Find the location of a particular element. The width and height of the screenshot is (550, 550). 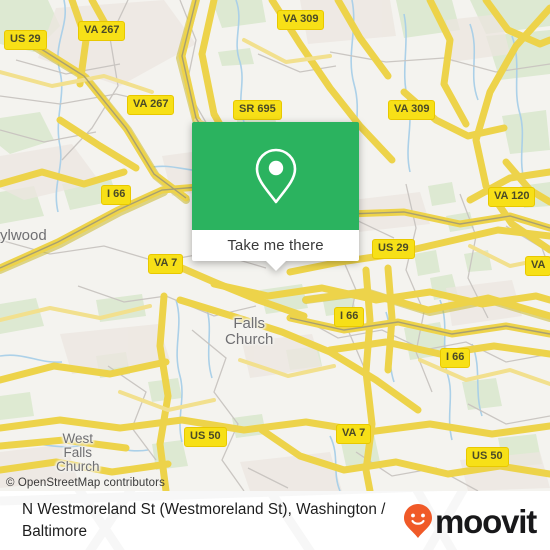

road-shield: VA 120 is located at coordinates (512, 197).